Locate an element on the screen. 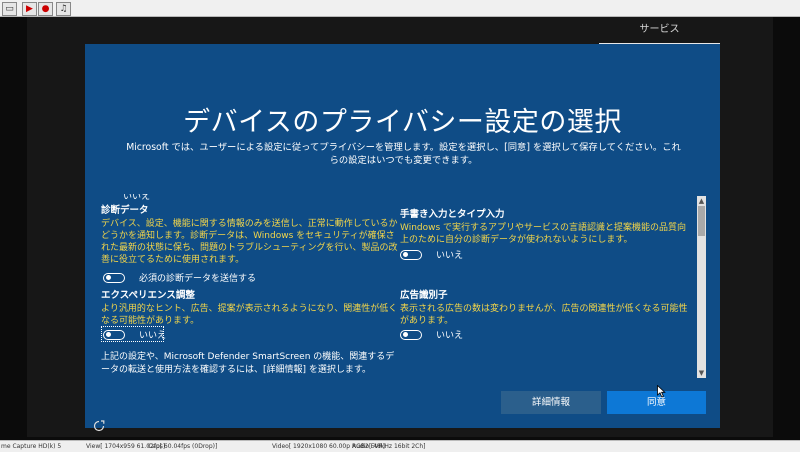  diagnostic-toggle is located at coordinates (114, 277).